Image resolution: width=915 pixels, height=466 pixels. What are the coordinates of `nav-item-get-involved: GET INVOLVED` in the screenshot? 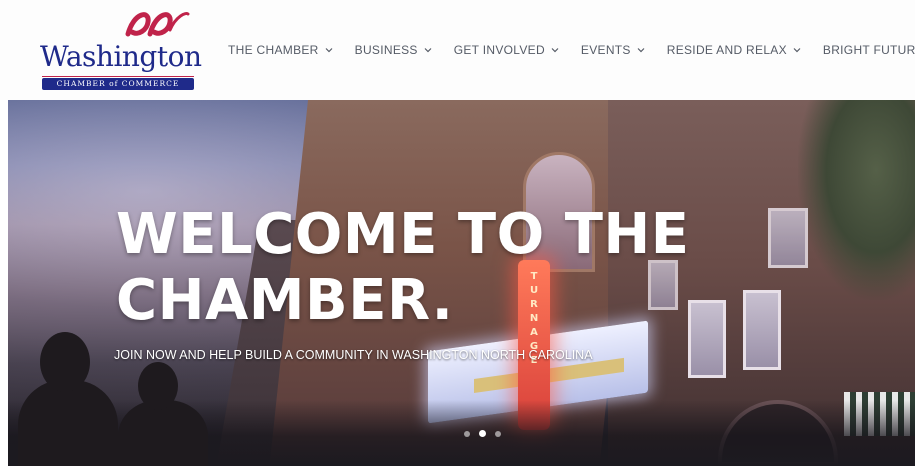 It's located at (506, 50).